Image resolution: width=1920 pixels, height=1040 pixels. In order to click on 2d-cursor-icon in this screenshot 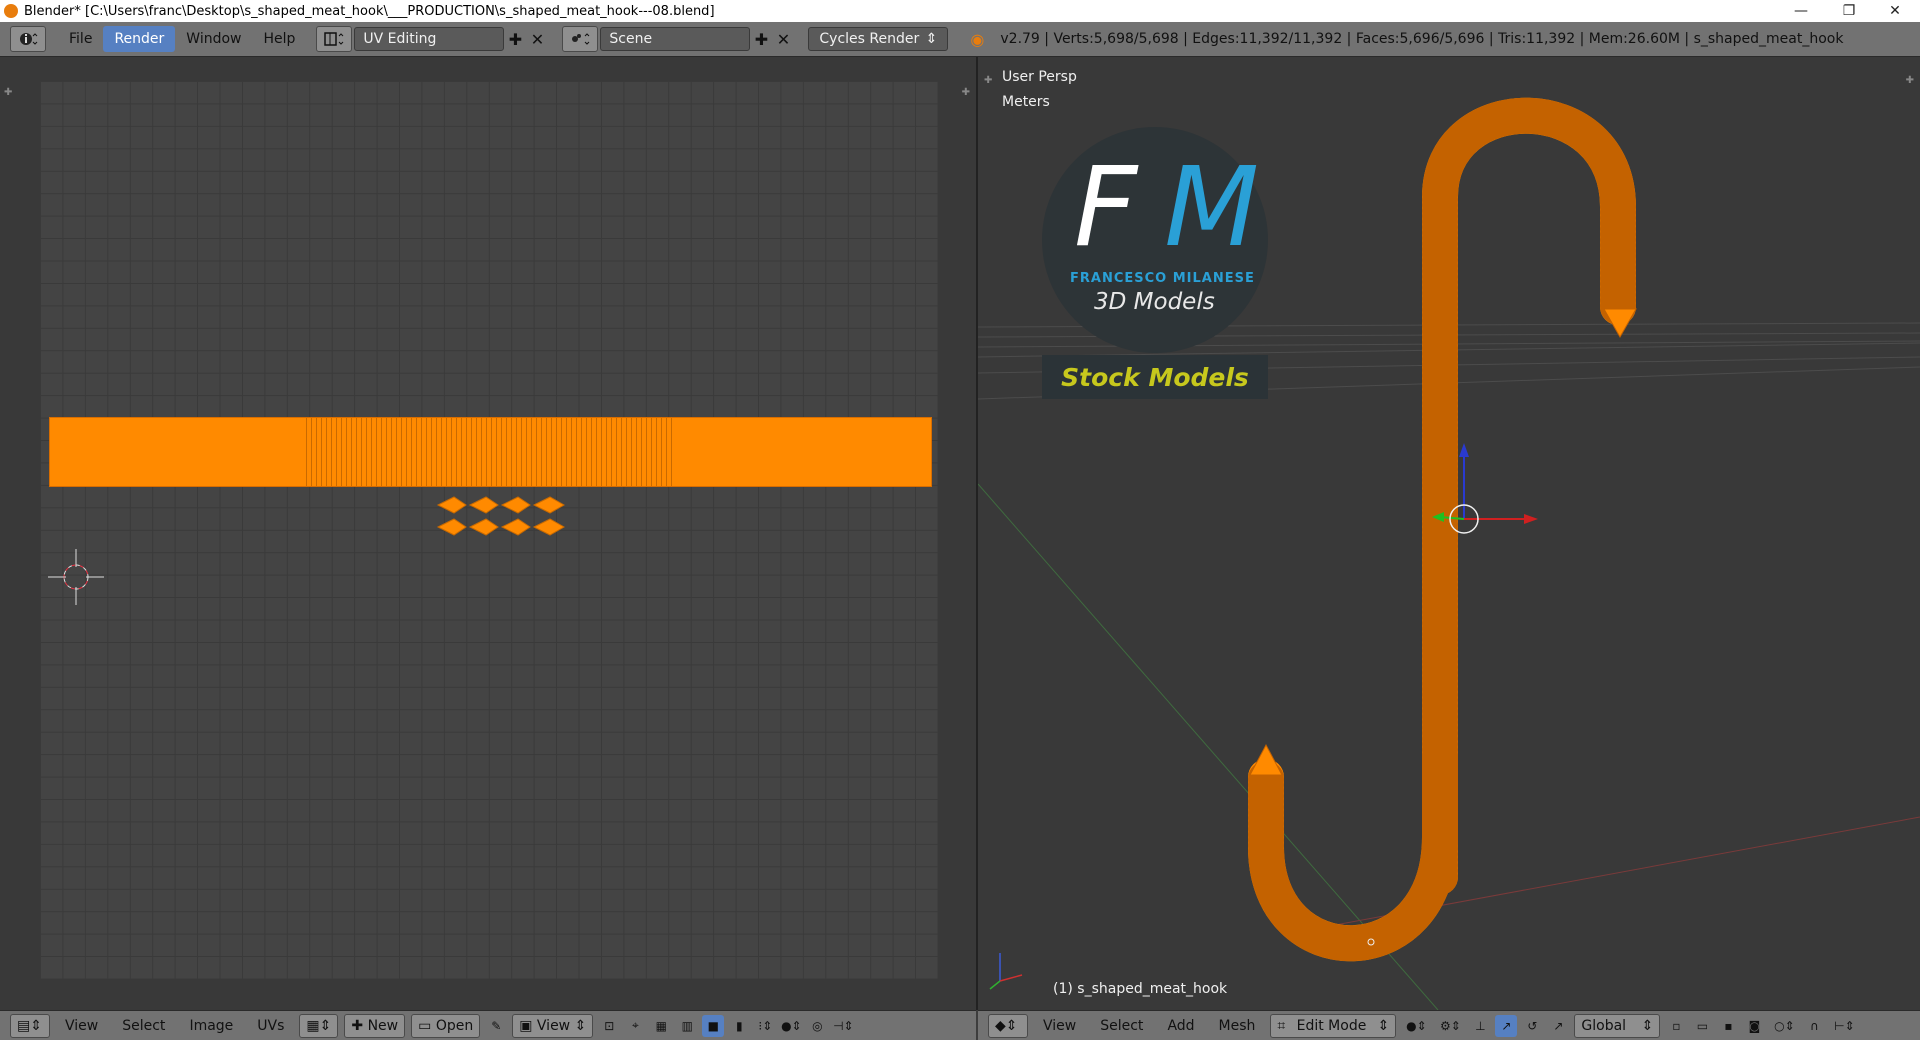, I will do `click(76, 577)`.